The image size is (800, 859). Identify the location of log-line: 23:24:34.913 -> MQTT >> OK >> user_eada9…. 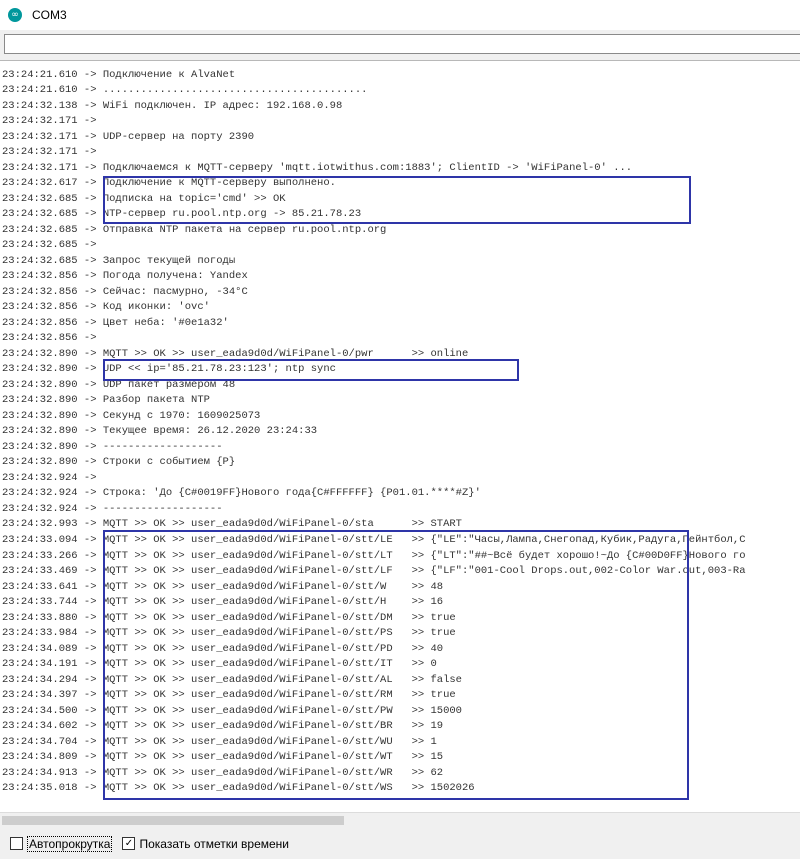
(223, 772).